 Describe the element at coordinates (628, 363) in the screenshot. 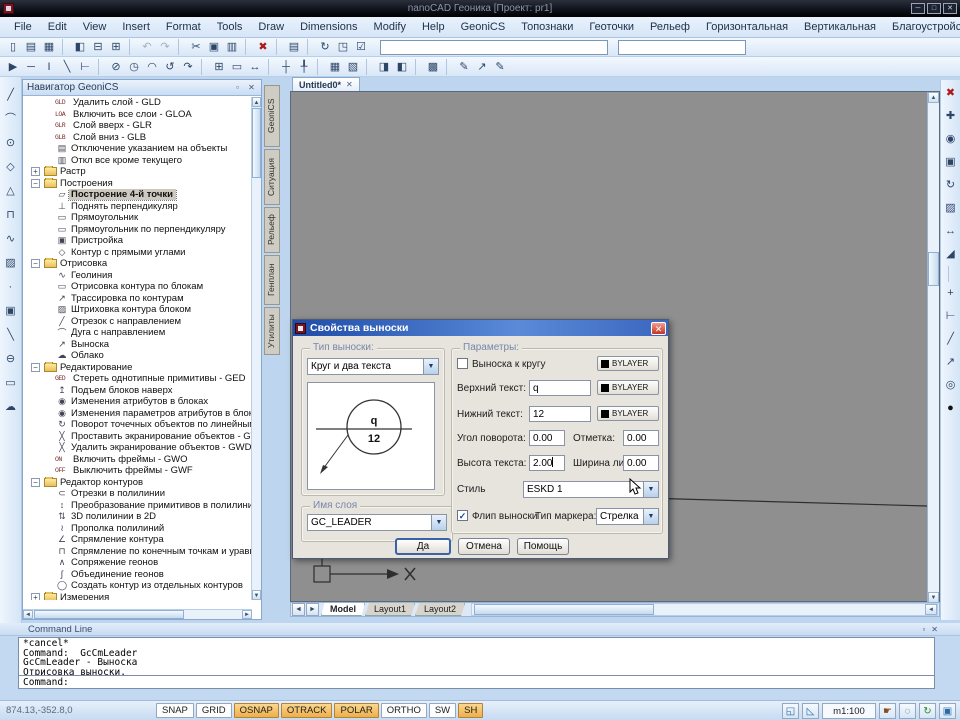

I see `bylayer-color-button-1: BYLAYER` at that location.